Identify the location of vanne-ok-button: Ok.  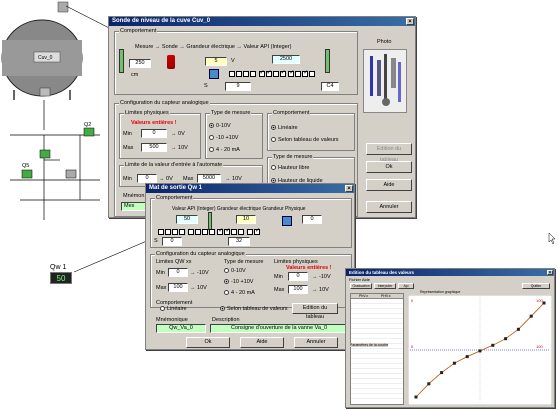
(208, 342).